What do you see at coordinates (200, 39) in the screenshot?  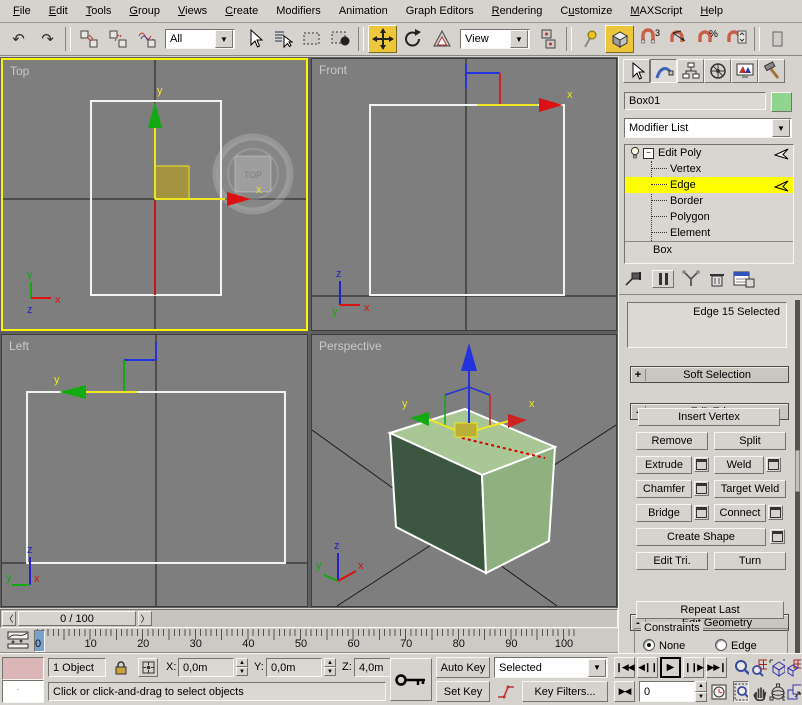 I see `selection-filter-dropdown: All ▼` at bounding box center [200, 39].